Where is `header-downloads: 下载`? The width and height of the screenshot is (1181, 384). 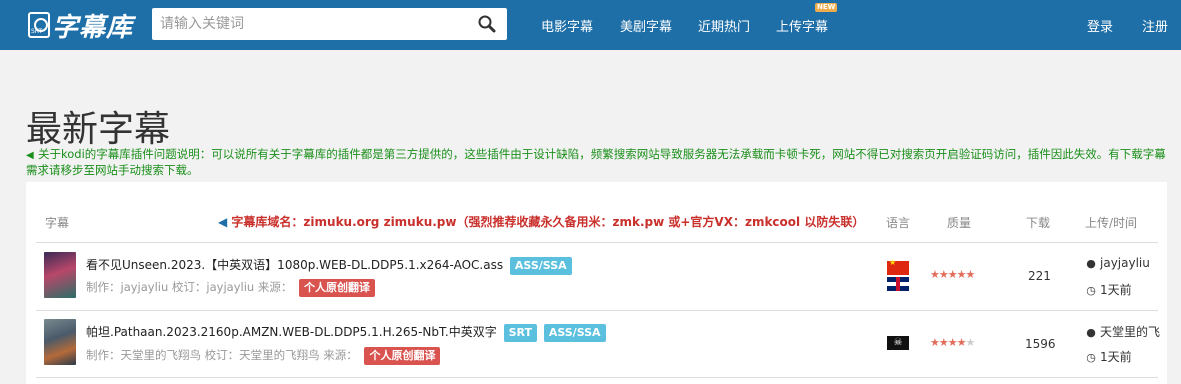 header-downloads: 下载 is located at coordinates (1038, 223).